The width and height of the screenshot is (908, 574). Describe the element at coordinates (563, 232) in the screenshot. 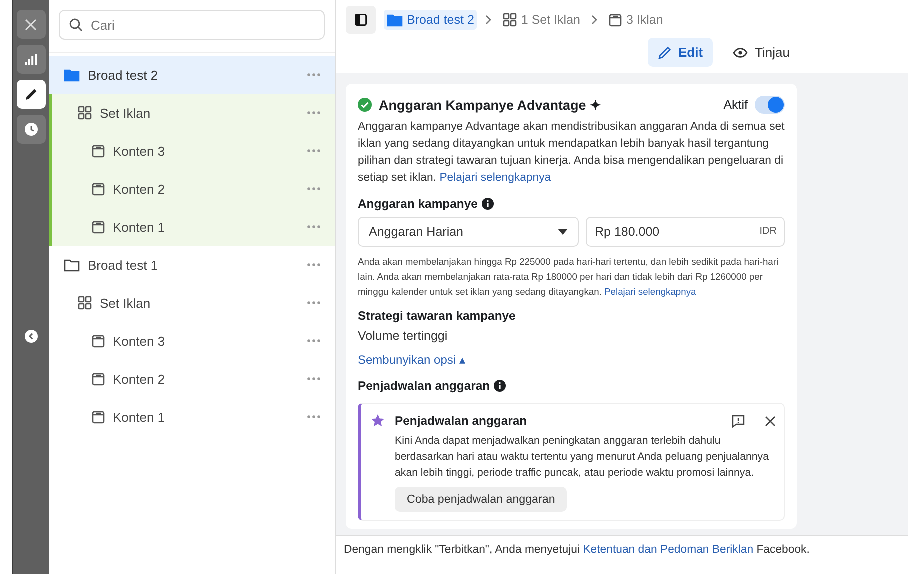

I see `caret-icon` at that location.